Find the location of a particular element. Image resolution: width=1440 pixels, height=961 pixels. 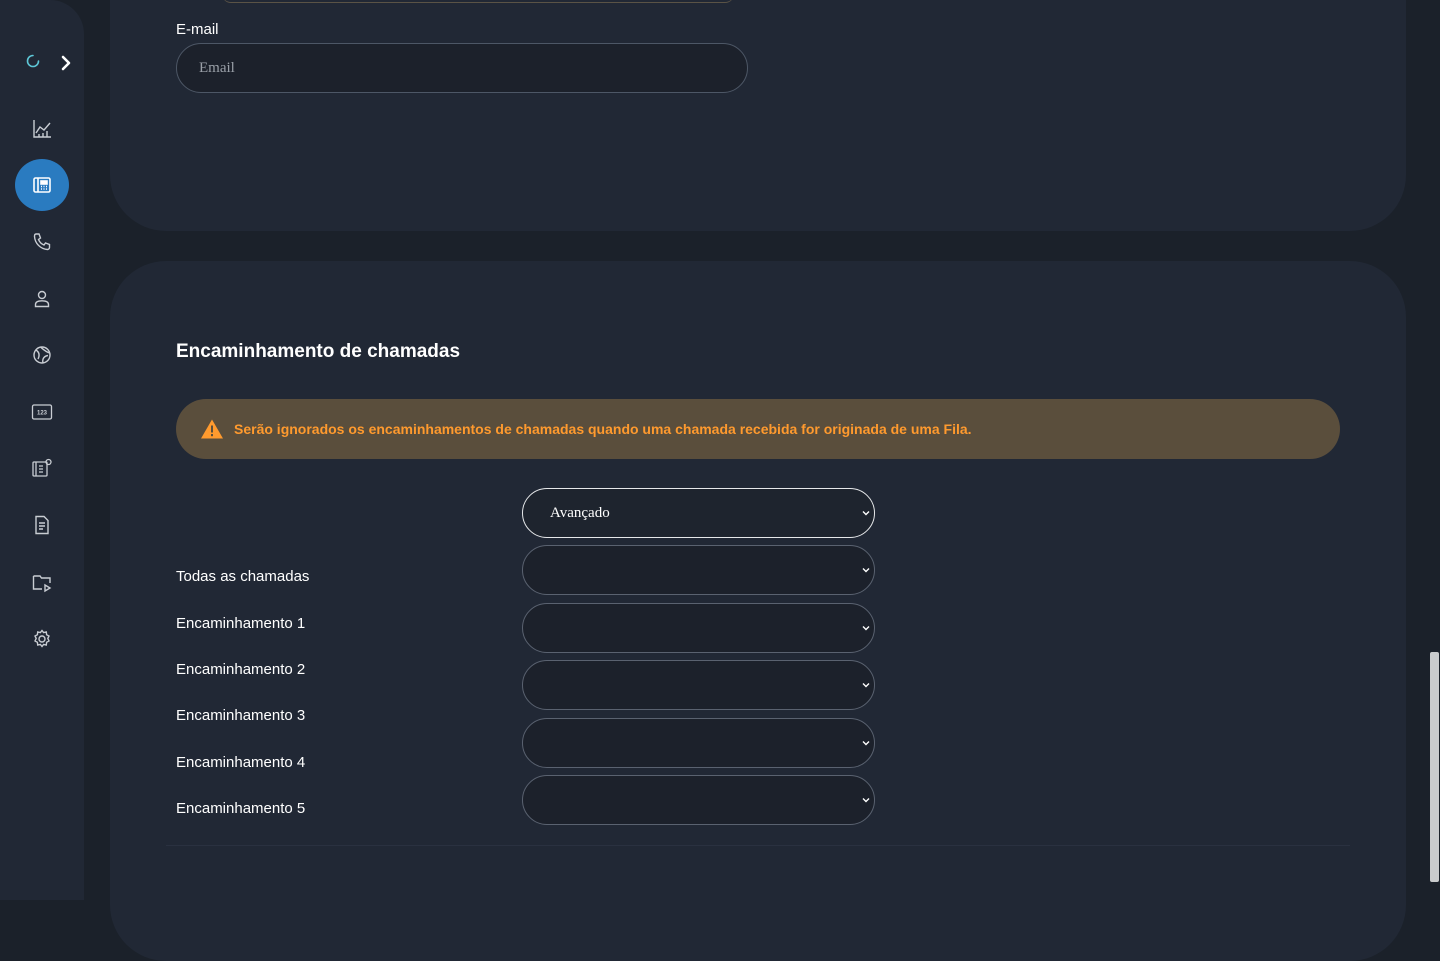

media-folder-icon is located at coordinates (42, 584).